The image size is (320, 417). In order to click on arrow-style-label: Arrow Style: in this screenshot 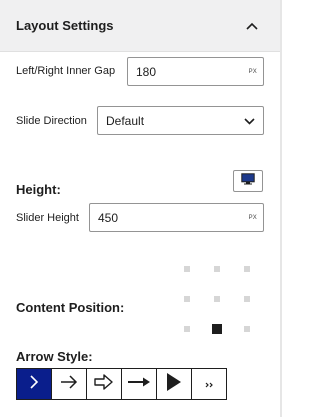, I will do `click(54, 356)`.